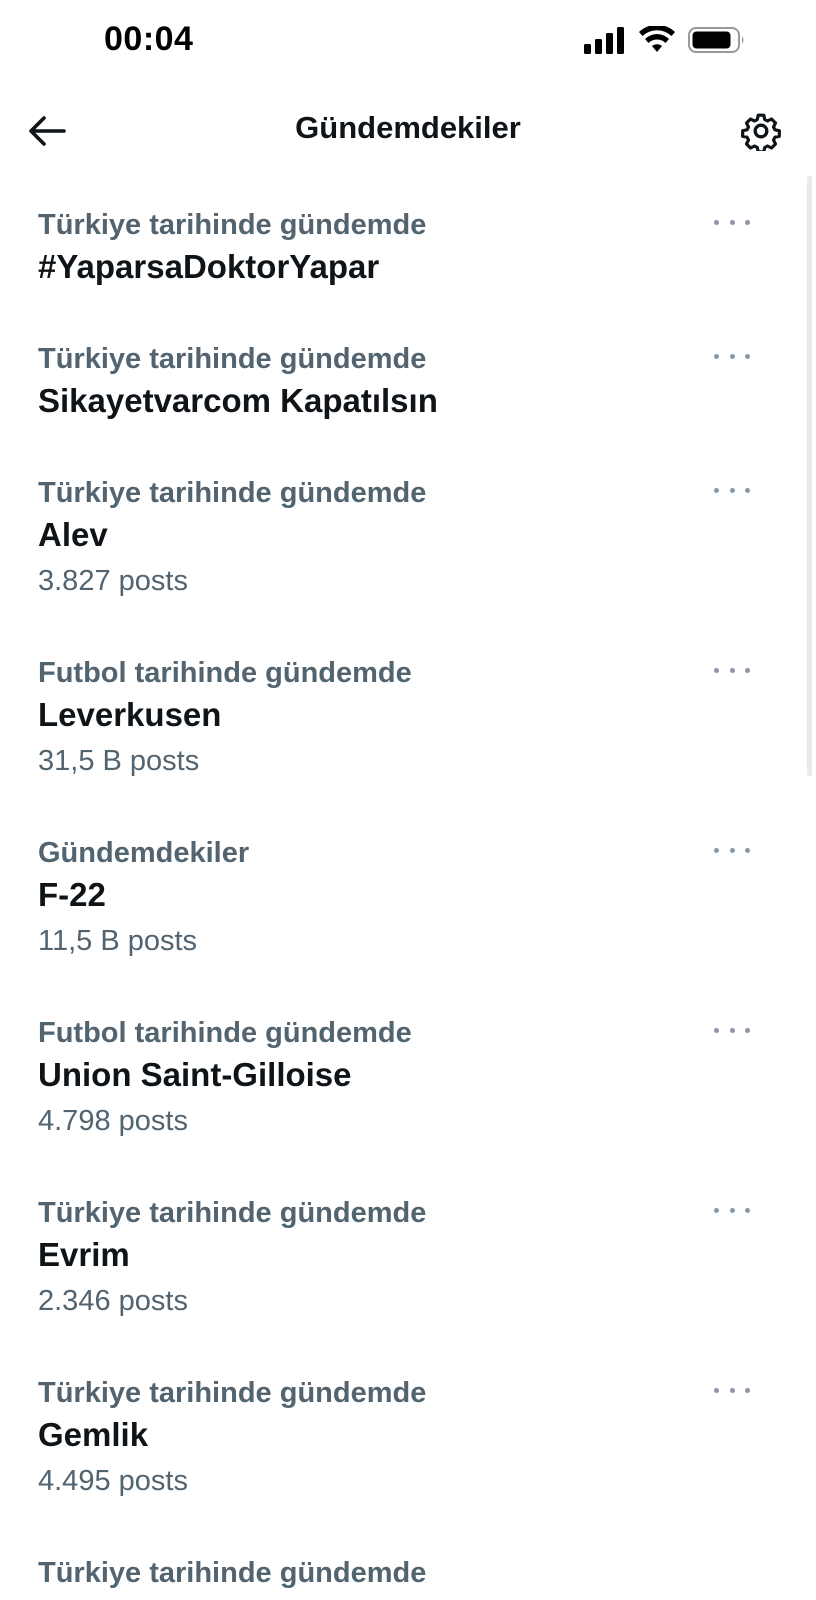  Describe the element at coordinates (93, 1434) in the screenshot. I see `trend-name: Gemlik` at that location.